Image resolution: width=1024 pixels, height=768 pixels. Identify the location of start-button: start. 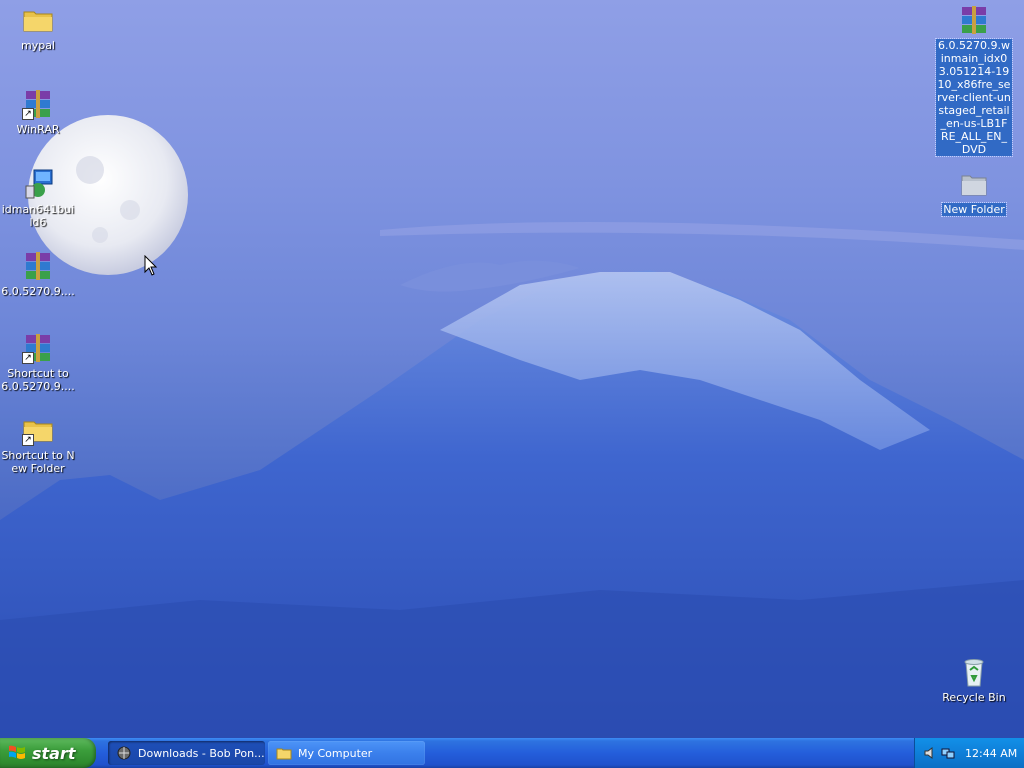
(48, 753).